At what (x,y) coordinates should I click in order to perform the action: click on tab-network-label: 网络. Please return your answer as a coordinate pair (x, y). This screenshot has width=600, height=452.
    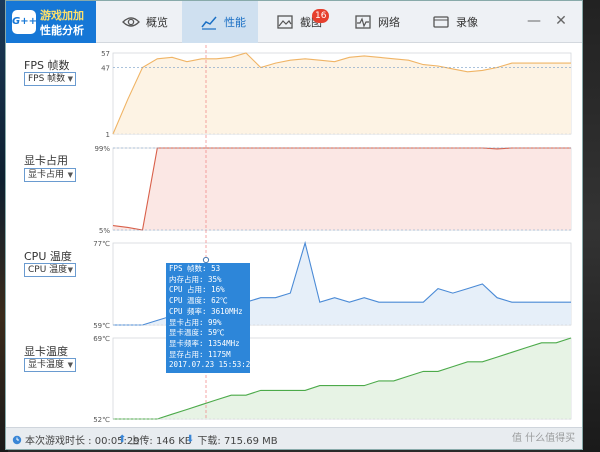
    Looking at the image, I should click on (389, 22).